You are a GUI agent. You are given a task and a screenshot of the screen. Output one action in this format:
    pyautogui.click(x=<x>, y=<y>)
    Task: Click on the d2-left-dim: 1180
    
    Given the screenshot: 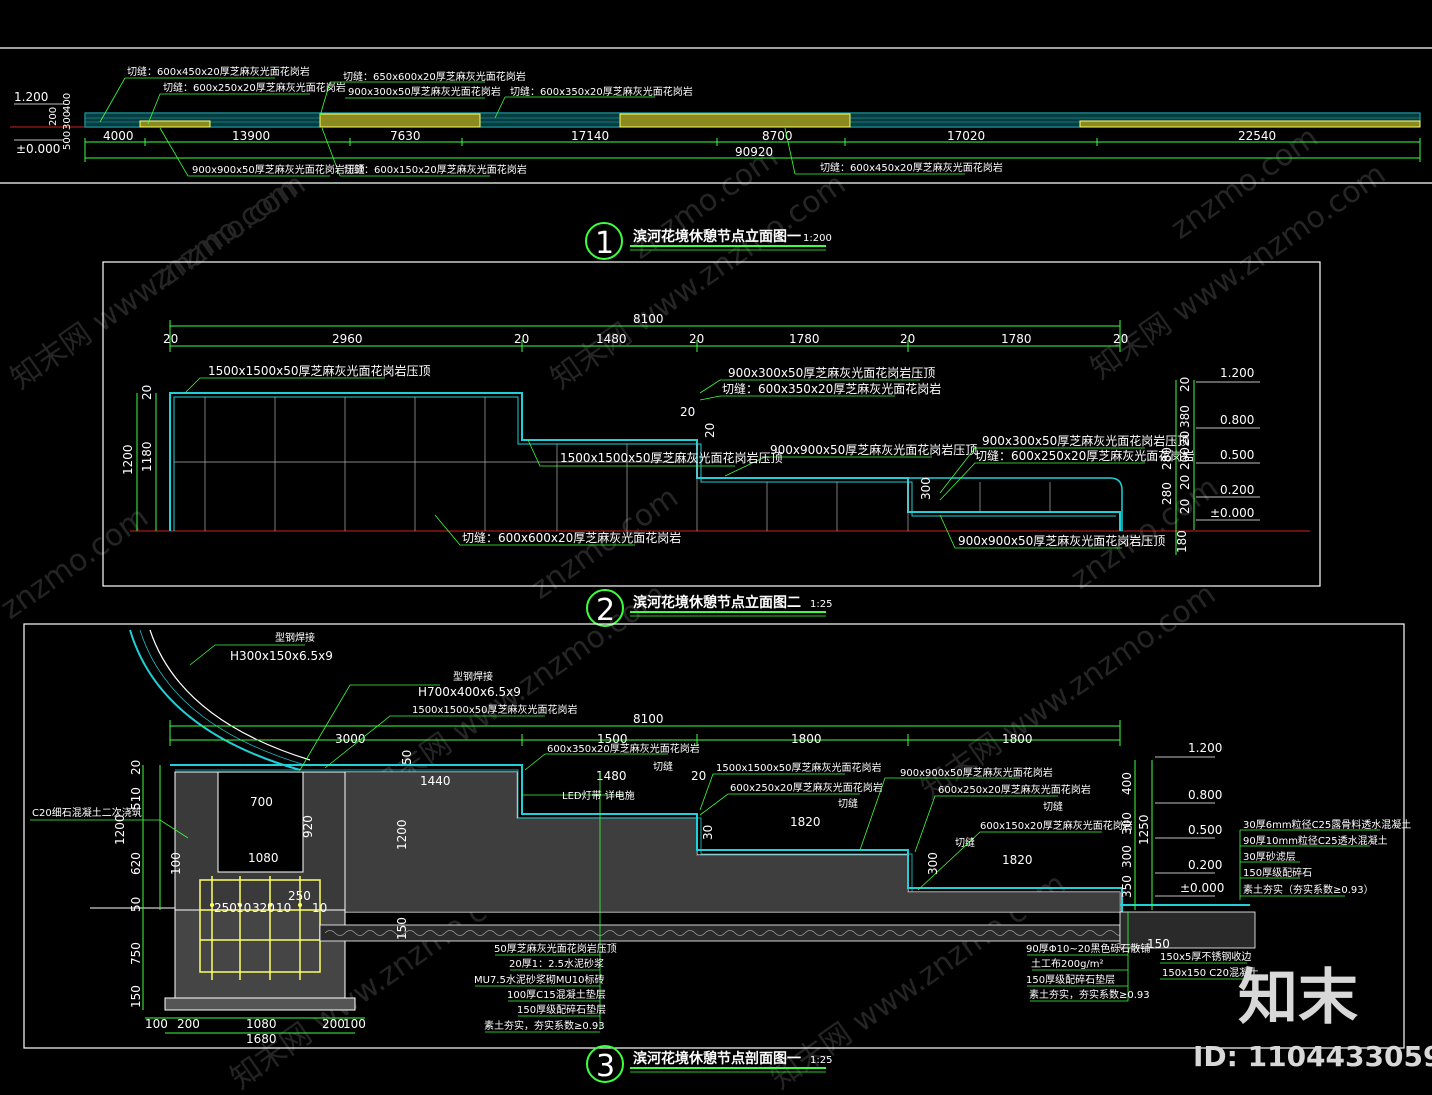 What is the action you would take?
    pyautogui.click(x=147, y=456)
    